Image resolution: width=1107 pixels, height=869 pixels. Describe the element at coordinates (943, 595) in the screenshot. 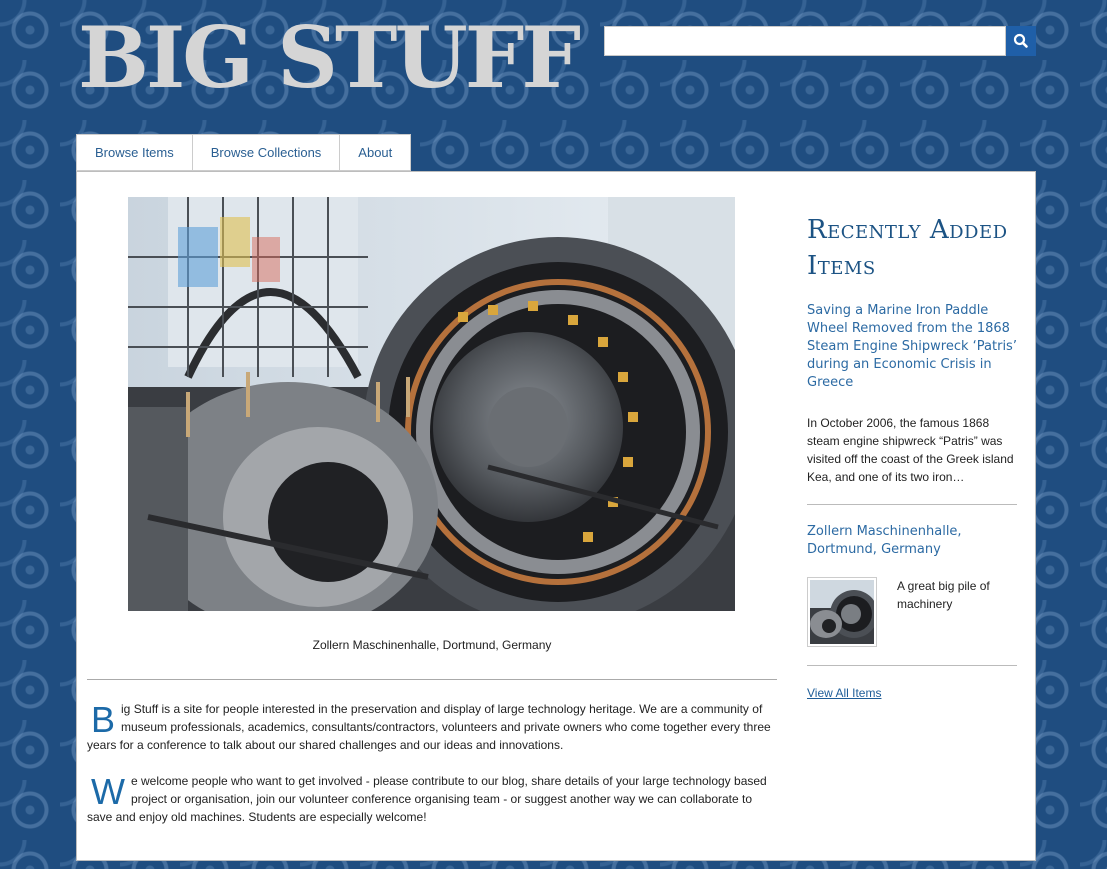

I see `recent-item-description: A great big pile of machinery` at that location.